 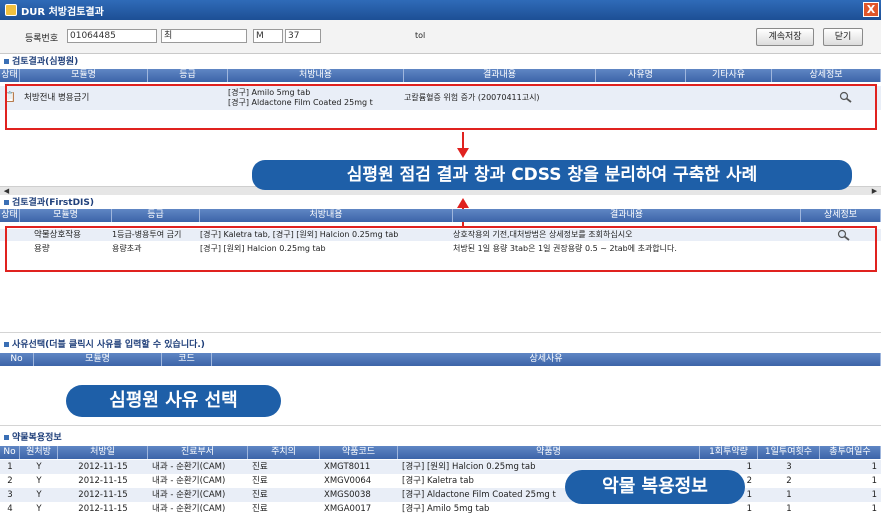 I want to click on review-hira-header: 상태 모듈명 등급 처방내용 결과내용 사유명 기타사유 상세정보, so click(x=440, y=75).